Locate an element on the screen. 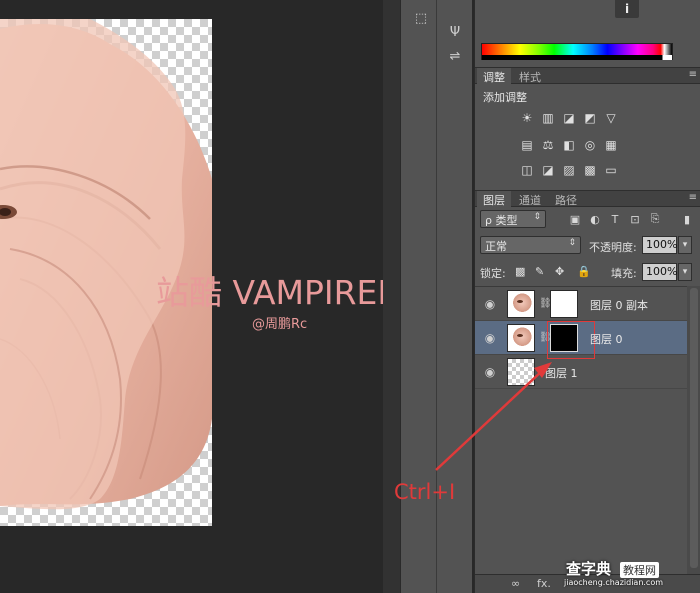 The image size is (700, 593). filter-toggle-icon: ▮ is located at coordinates (687, 219).